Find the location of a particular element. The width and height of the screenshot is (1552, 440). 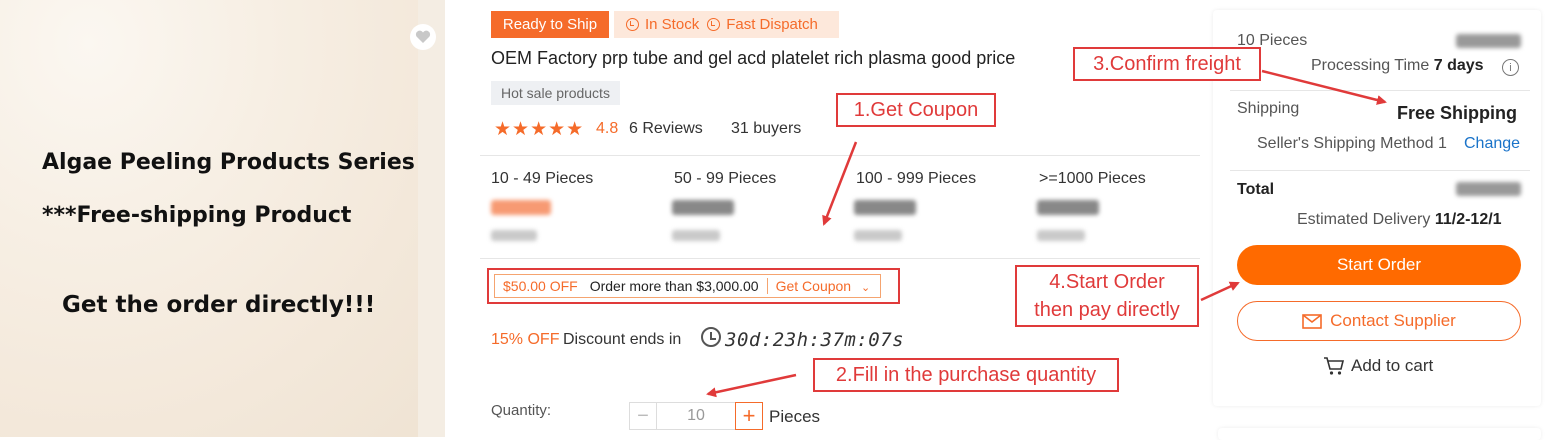

tier-label: >=1000 Pieces is located at coordinates (1092, 178).